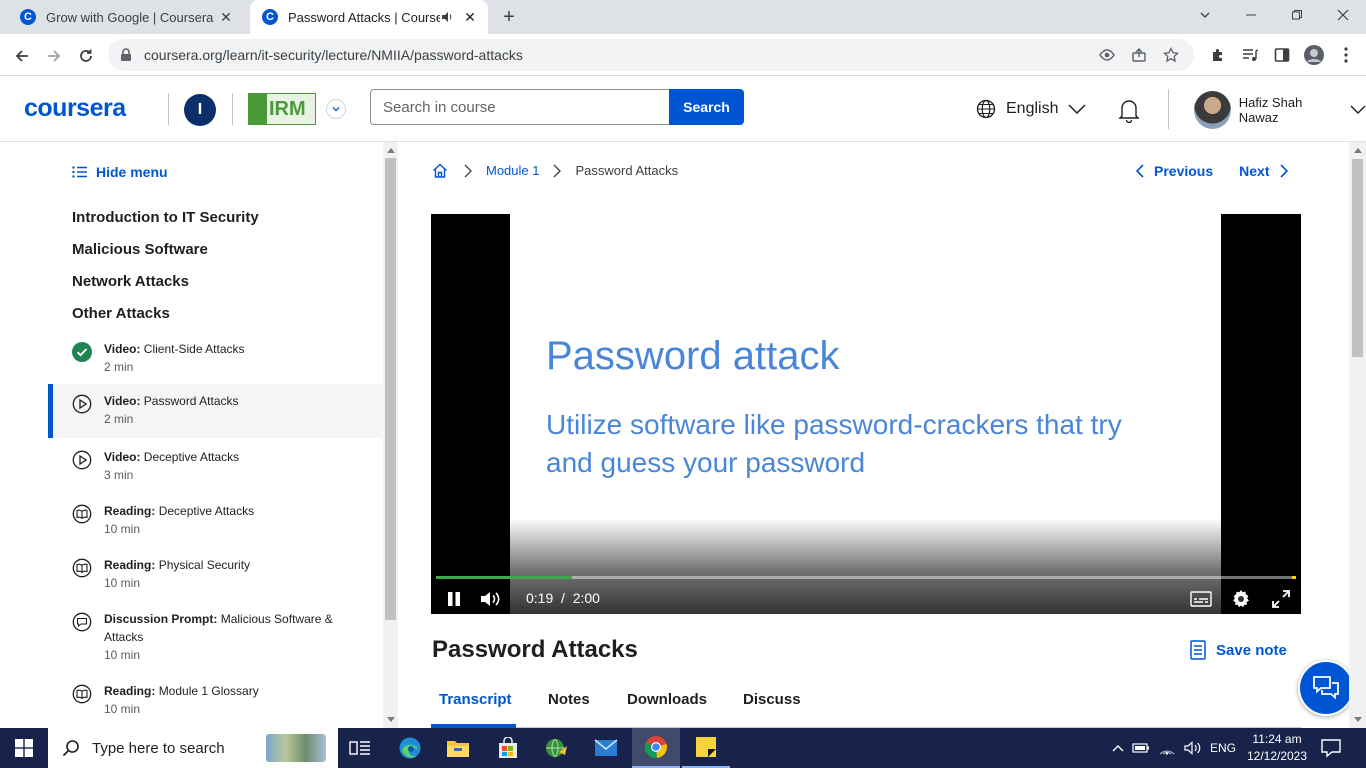  I want to click on mail-icon, so click(606, 748).